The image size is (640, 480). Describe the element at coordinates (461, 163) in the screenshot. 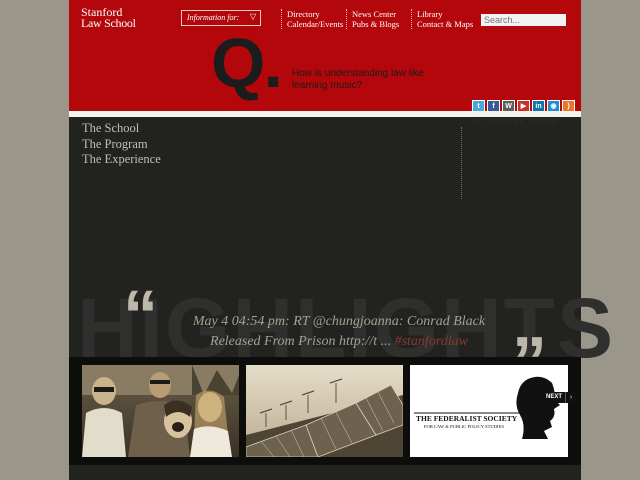

I see `divider` at that location.